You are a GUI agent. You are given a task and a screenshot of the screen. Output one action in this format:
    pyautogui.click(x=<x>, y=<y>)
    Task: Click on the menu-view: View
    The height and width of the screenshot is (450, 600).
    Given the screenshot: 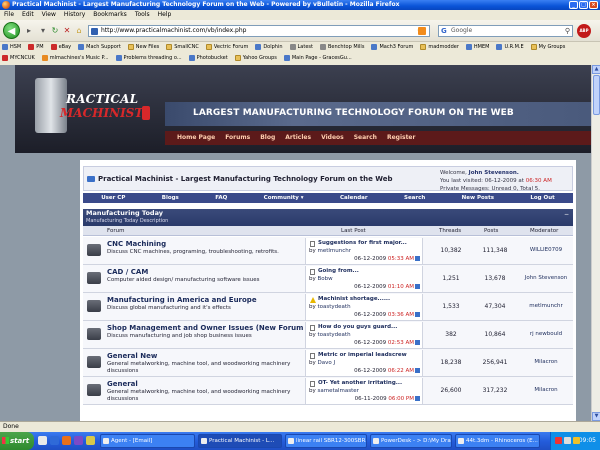 What is the action you would take?
    pyautogui.click(x=49, y=15)
    